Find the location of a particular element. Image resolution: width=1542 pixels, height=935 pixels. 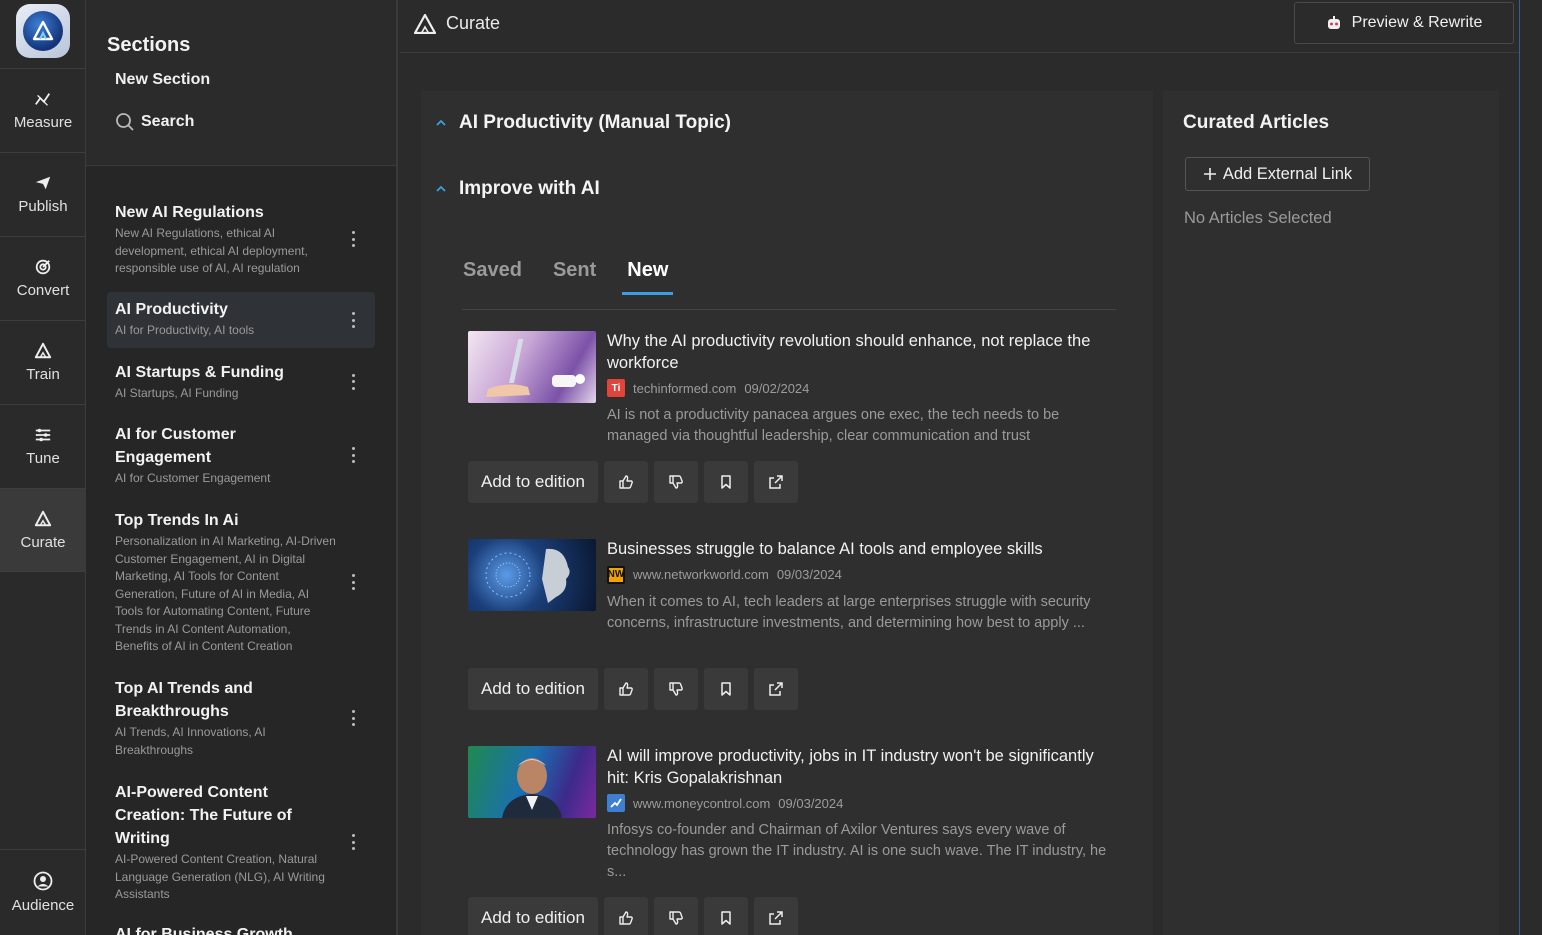

topic-header: AI Productivity (Manual Topic) is located at coordinates (583, 123).